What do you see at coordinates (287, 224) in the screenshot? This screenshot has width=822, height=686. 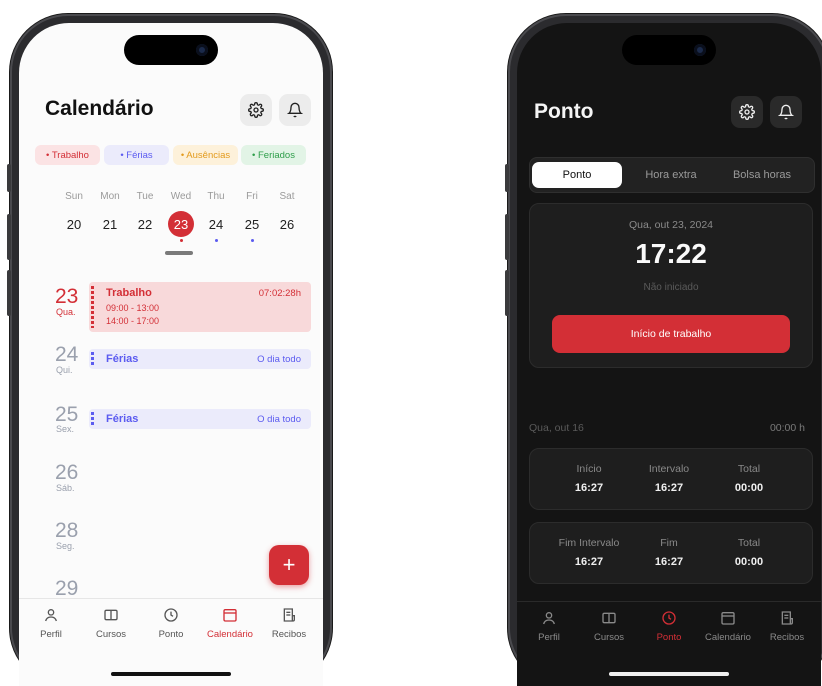 I see `day-cell: 26` at bounding box center [287, 224].